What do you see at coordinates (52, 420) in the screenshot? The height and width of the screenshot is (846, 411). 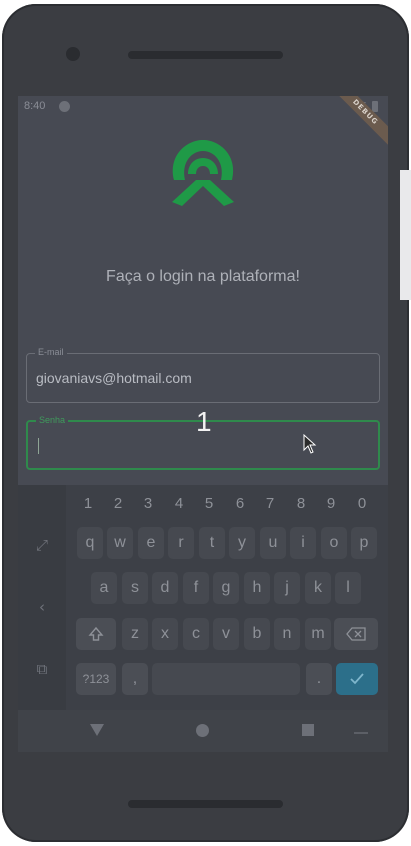 I see `password-label: Senha` at bounding box center [52, 420].